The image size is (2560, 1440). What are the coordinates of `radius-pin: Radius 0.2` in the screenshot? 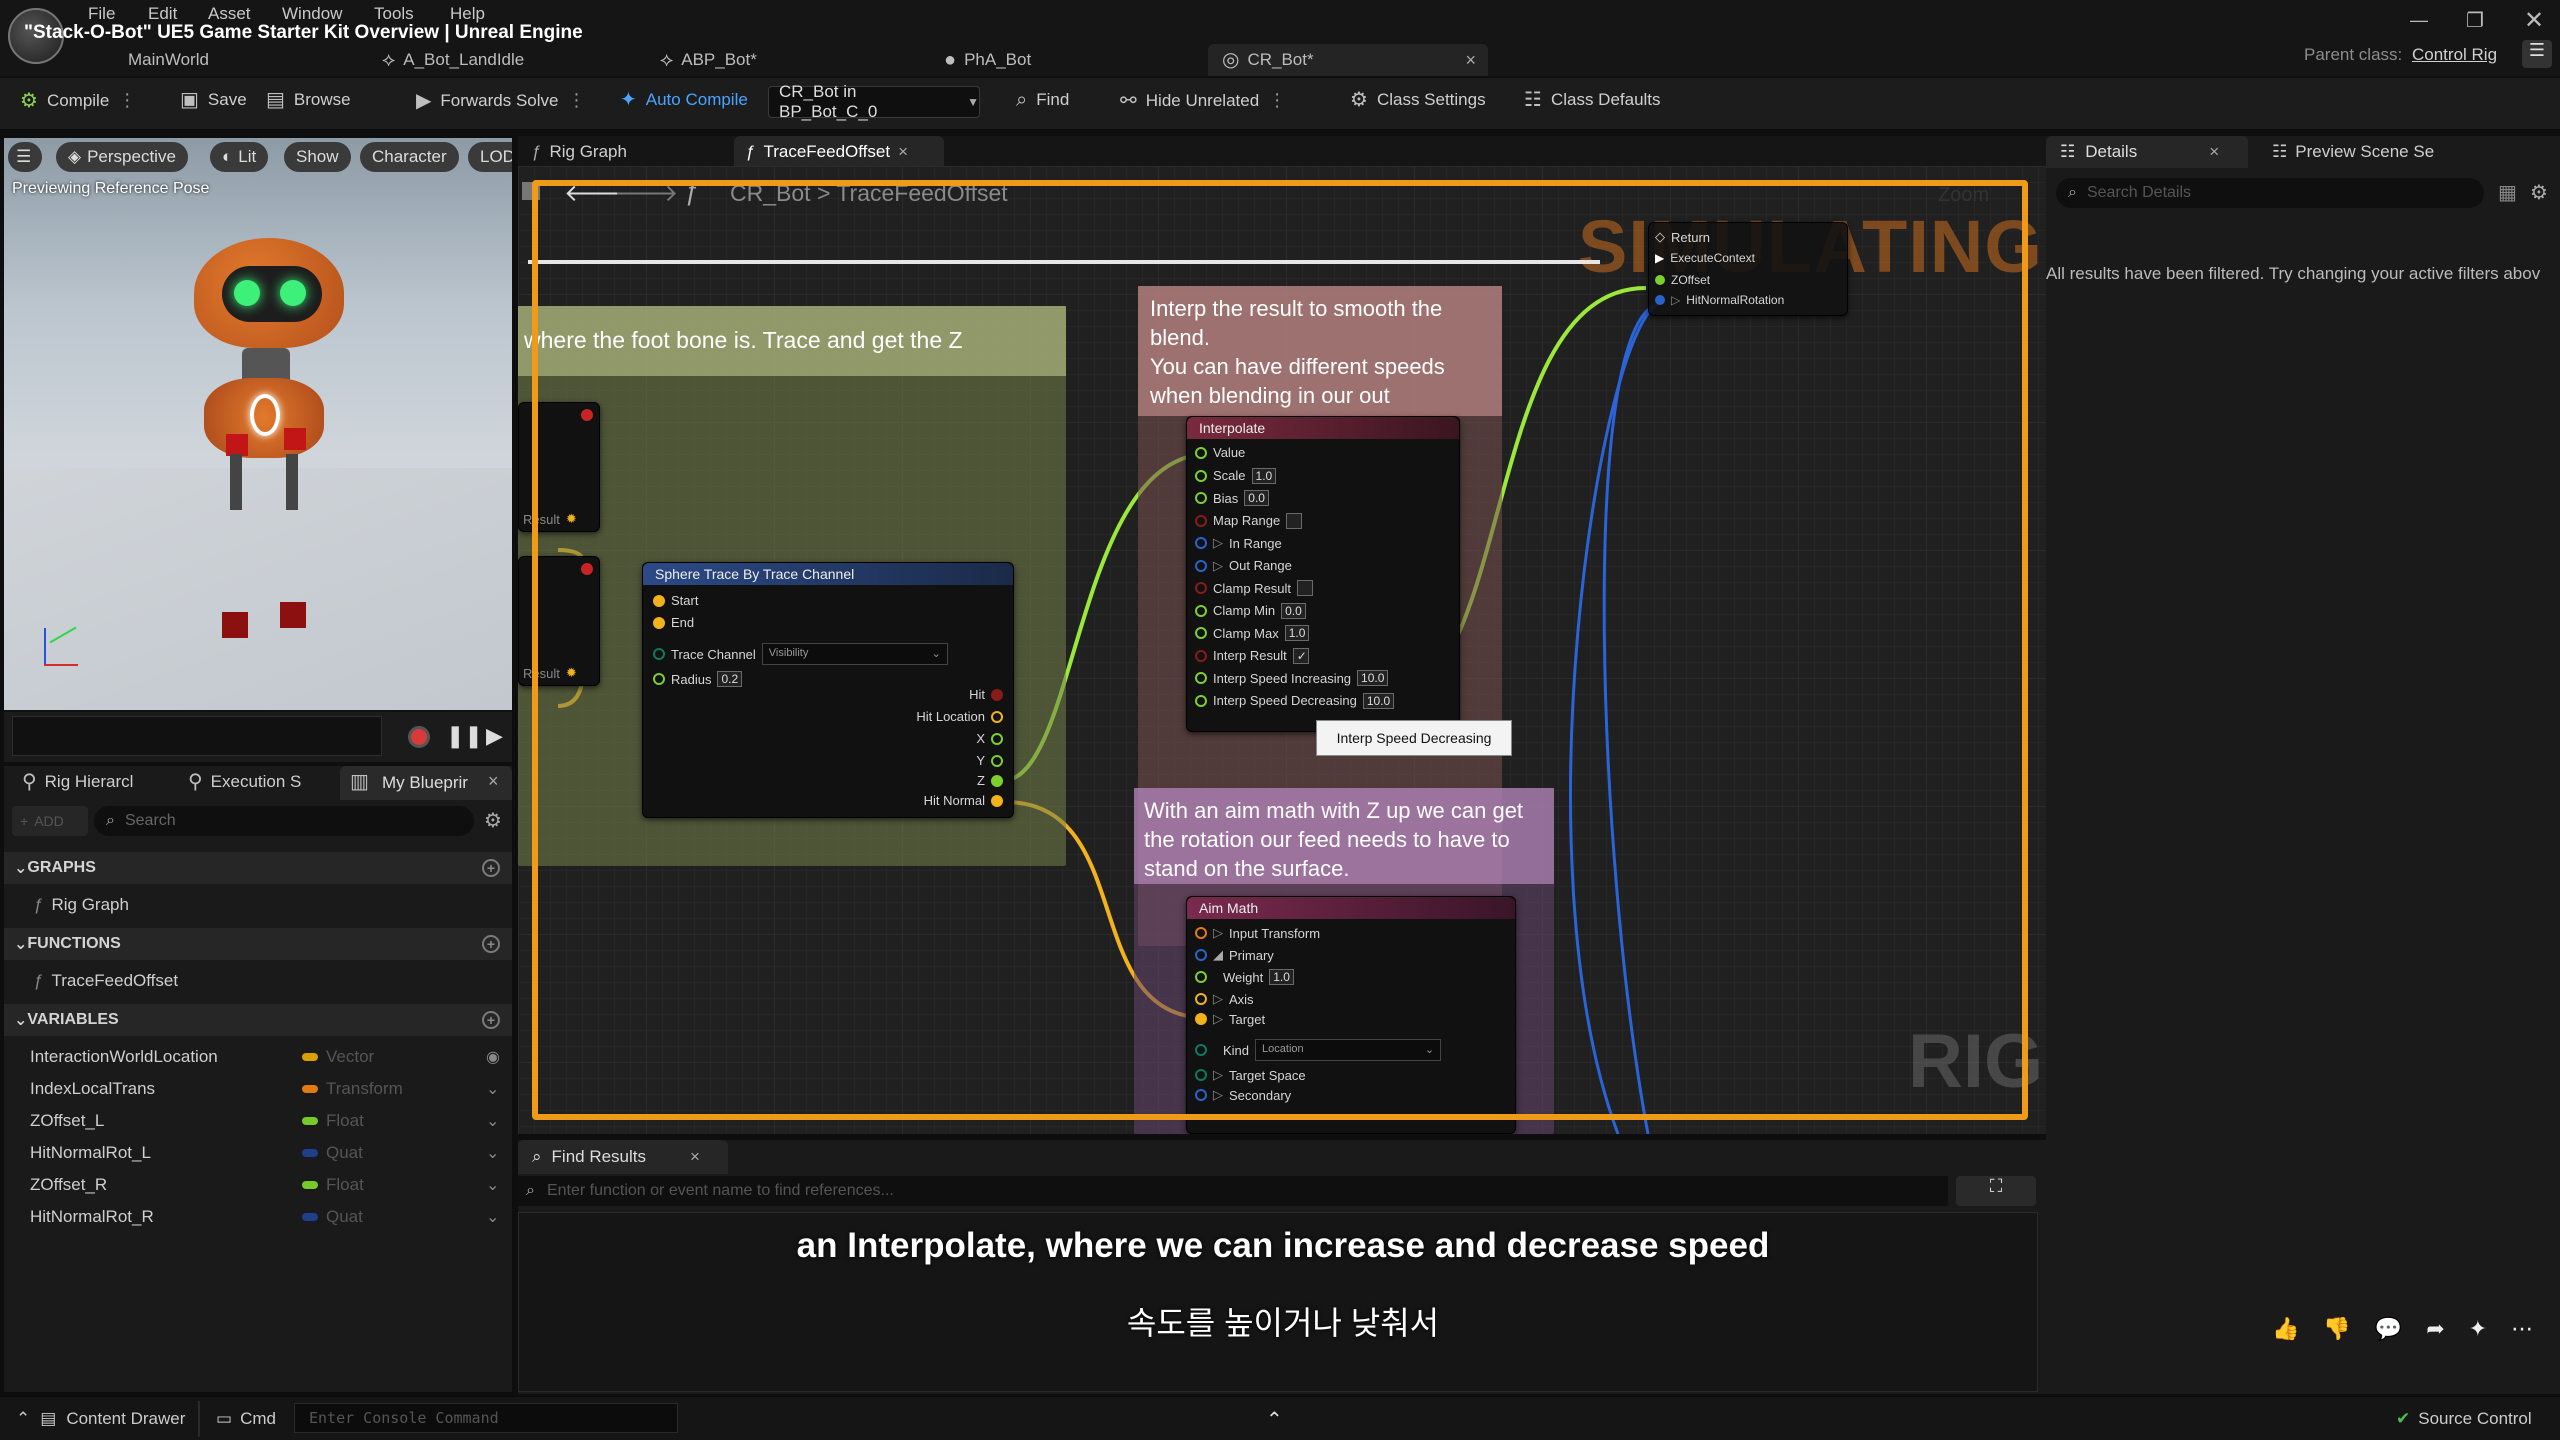 It's located at (698, 679).